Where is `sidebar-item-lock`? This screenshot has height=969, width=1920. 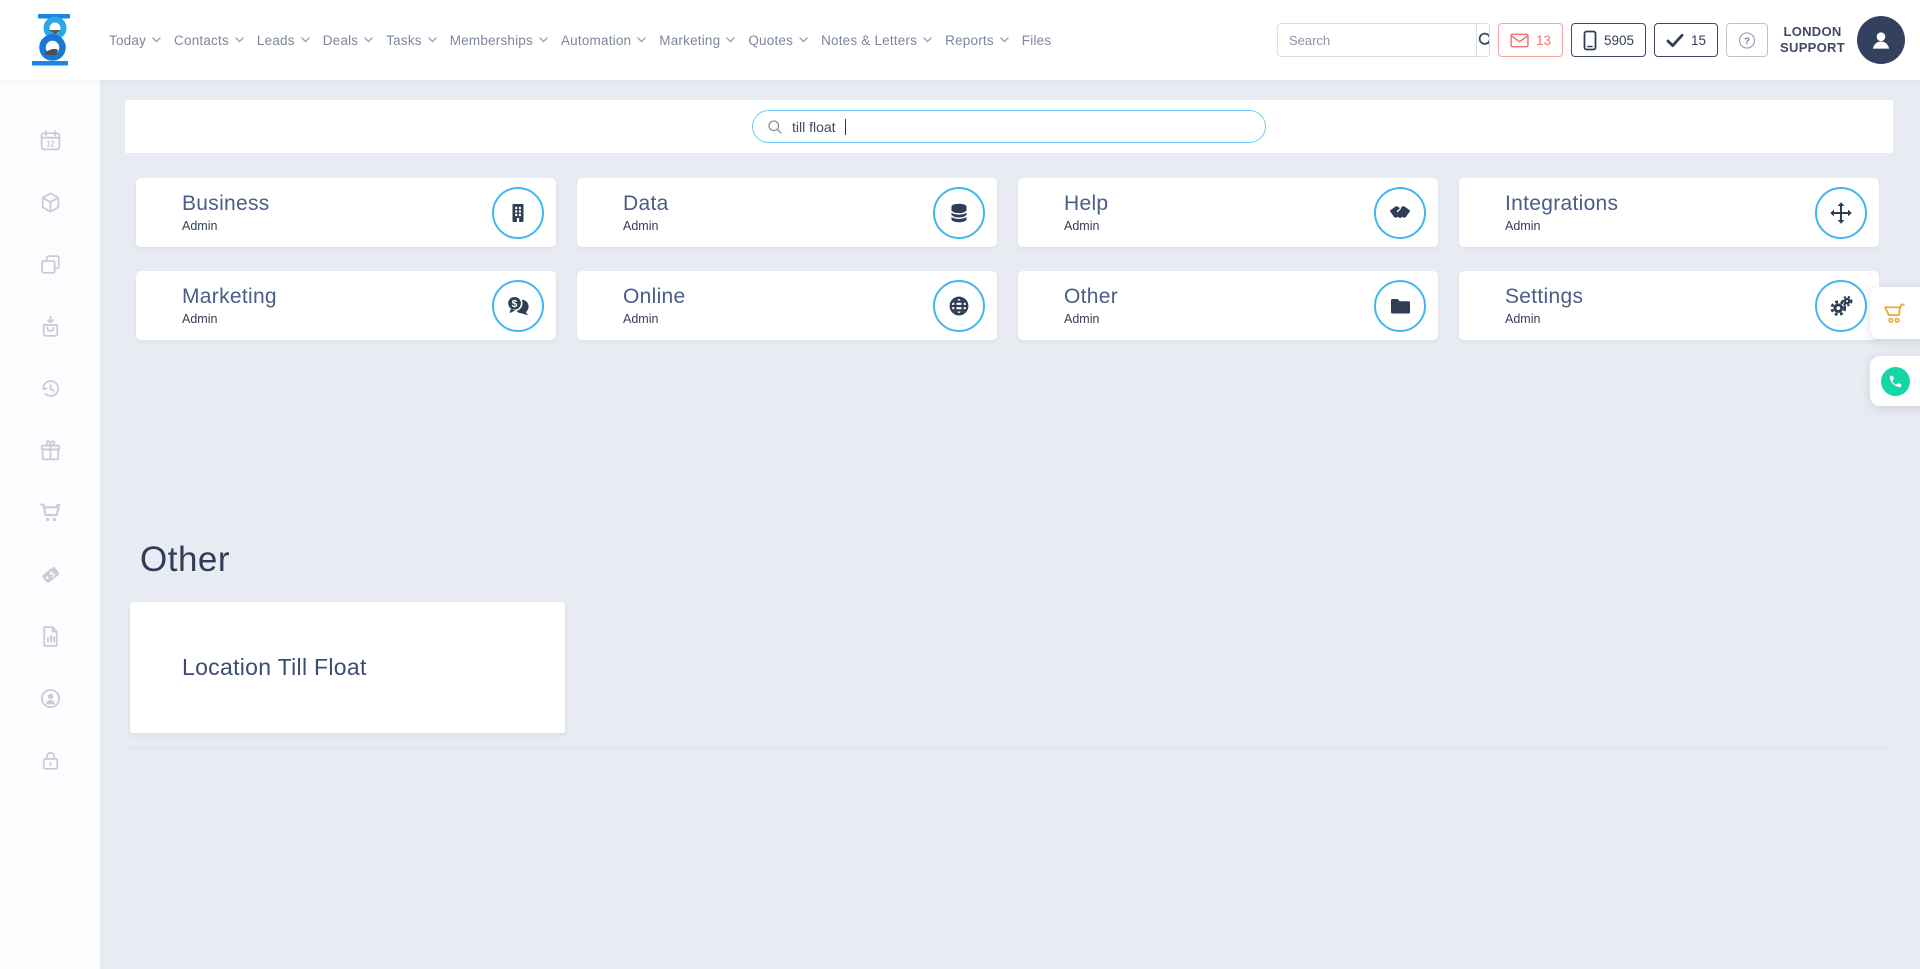
sidebar-item-lock is located at coordinates (50, 760).